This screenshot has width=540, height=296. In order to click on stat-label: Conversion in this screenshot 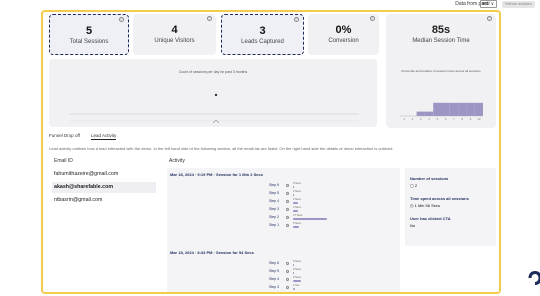, I will do `click(343, 41)`.